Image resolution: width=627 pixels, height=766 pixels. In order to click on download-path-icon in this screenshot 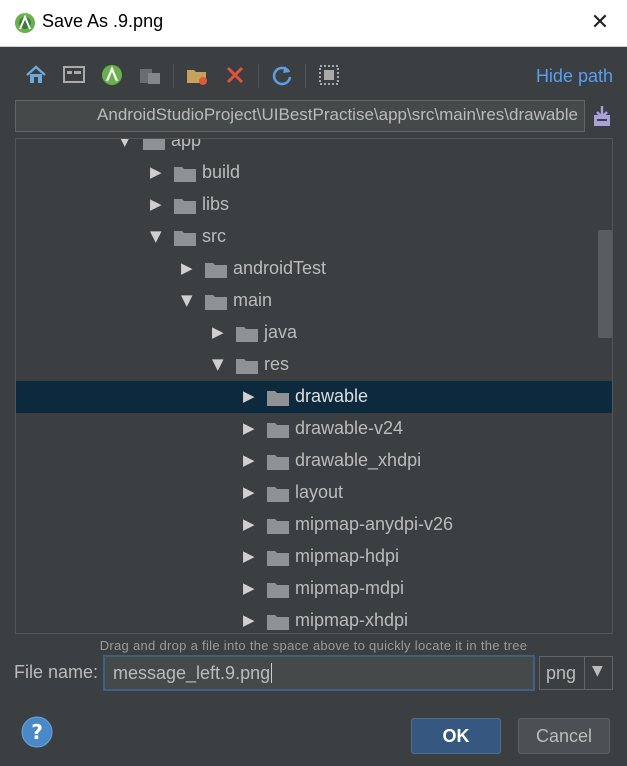, I will do `click(602, 116)`.